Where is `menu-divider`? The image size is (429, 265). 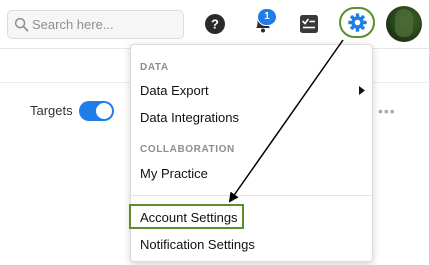
menu-divider is located at coordinates (251, 195).